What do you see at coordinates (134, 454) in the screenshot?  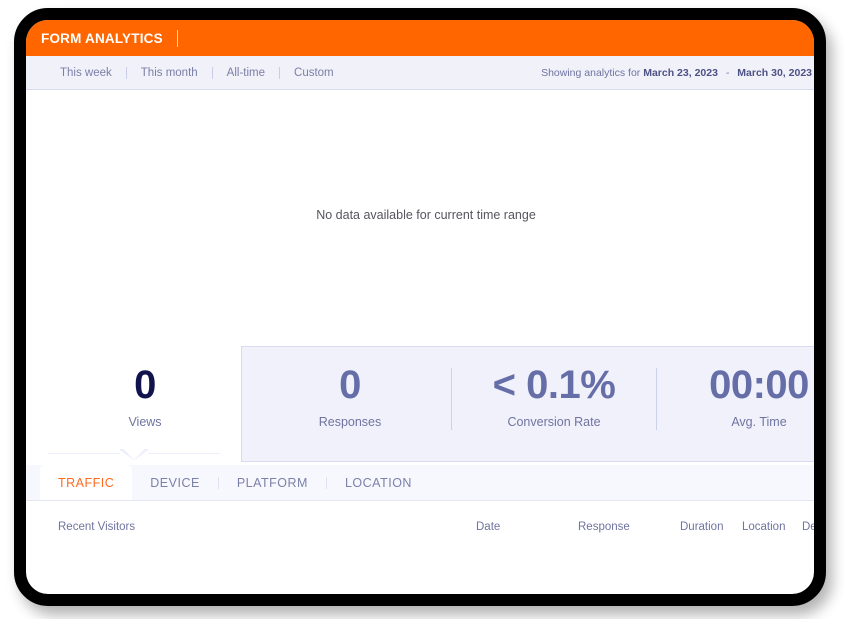 I see `chevron-down-icon` at bounding box center [134, 454].